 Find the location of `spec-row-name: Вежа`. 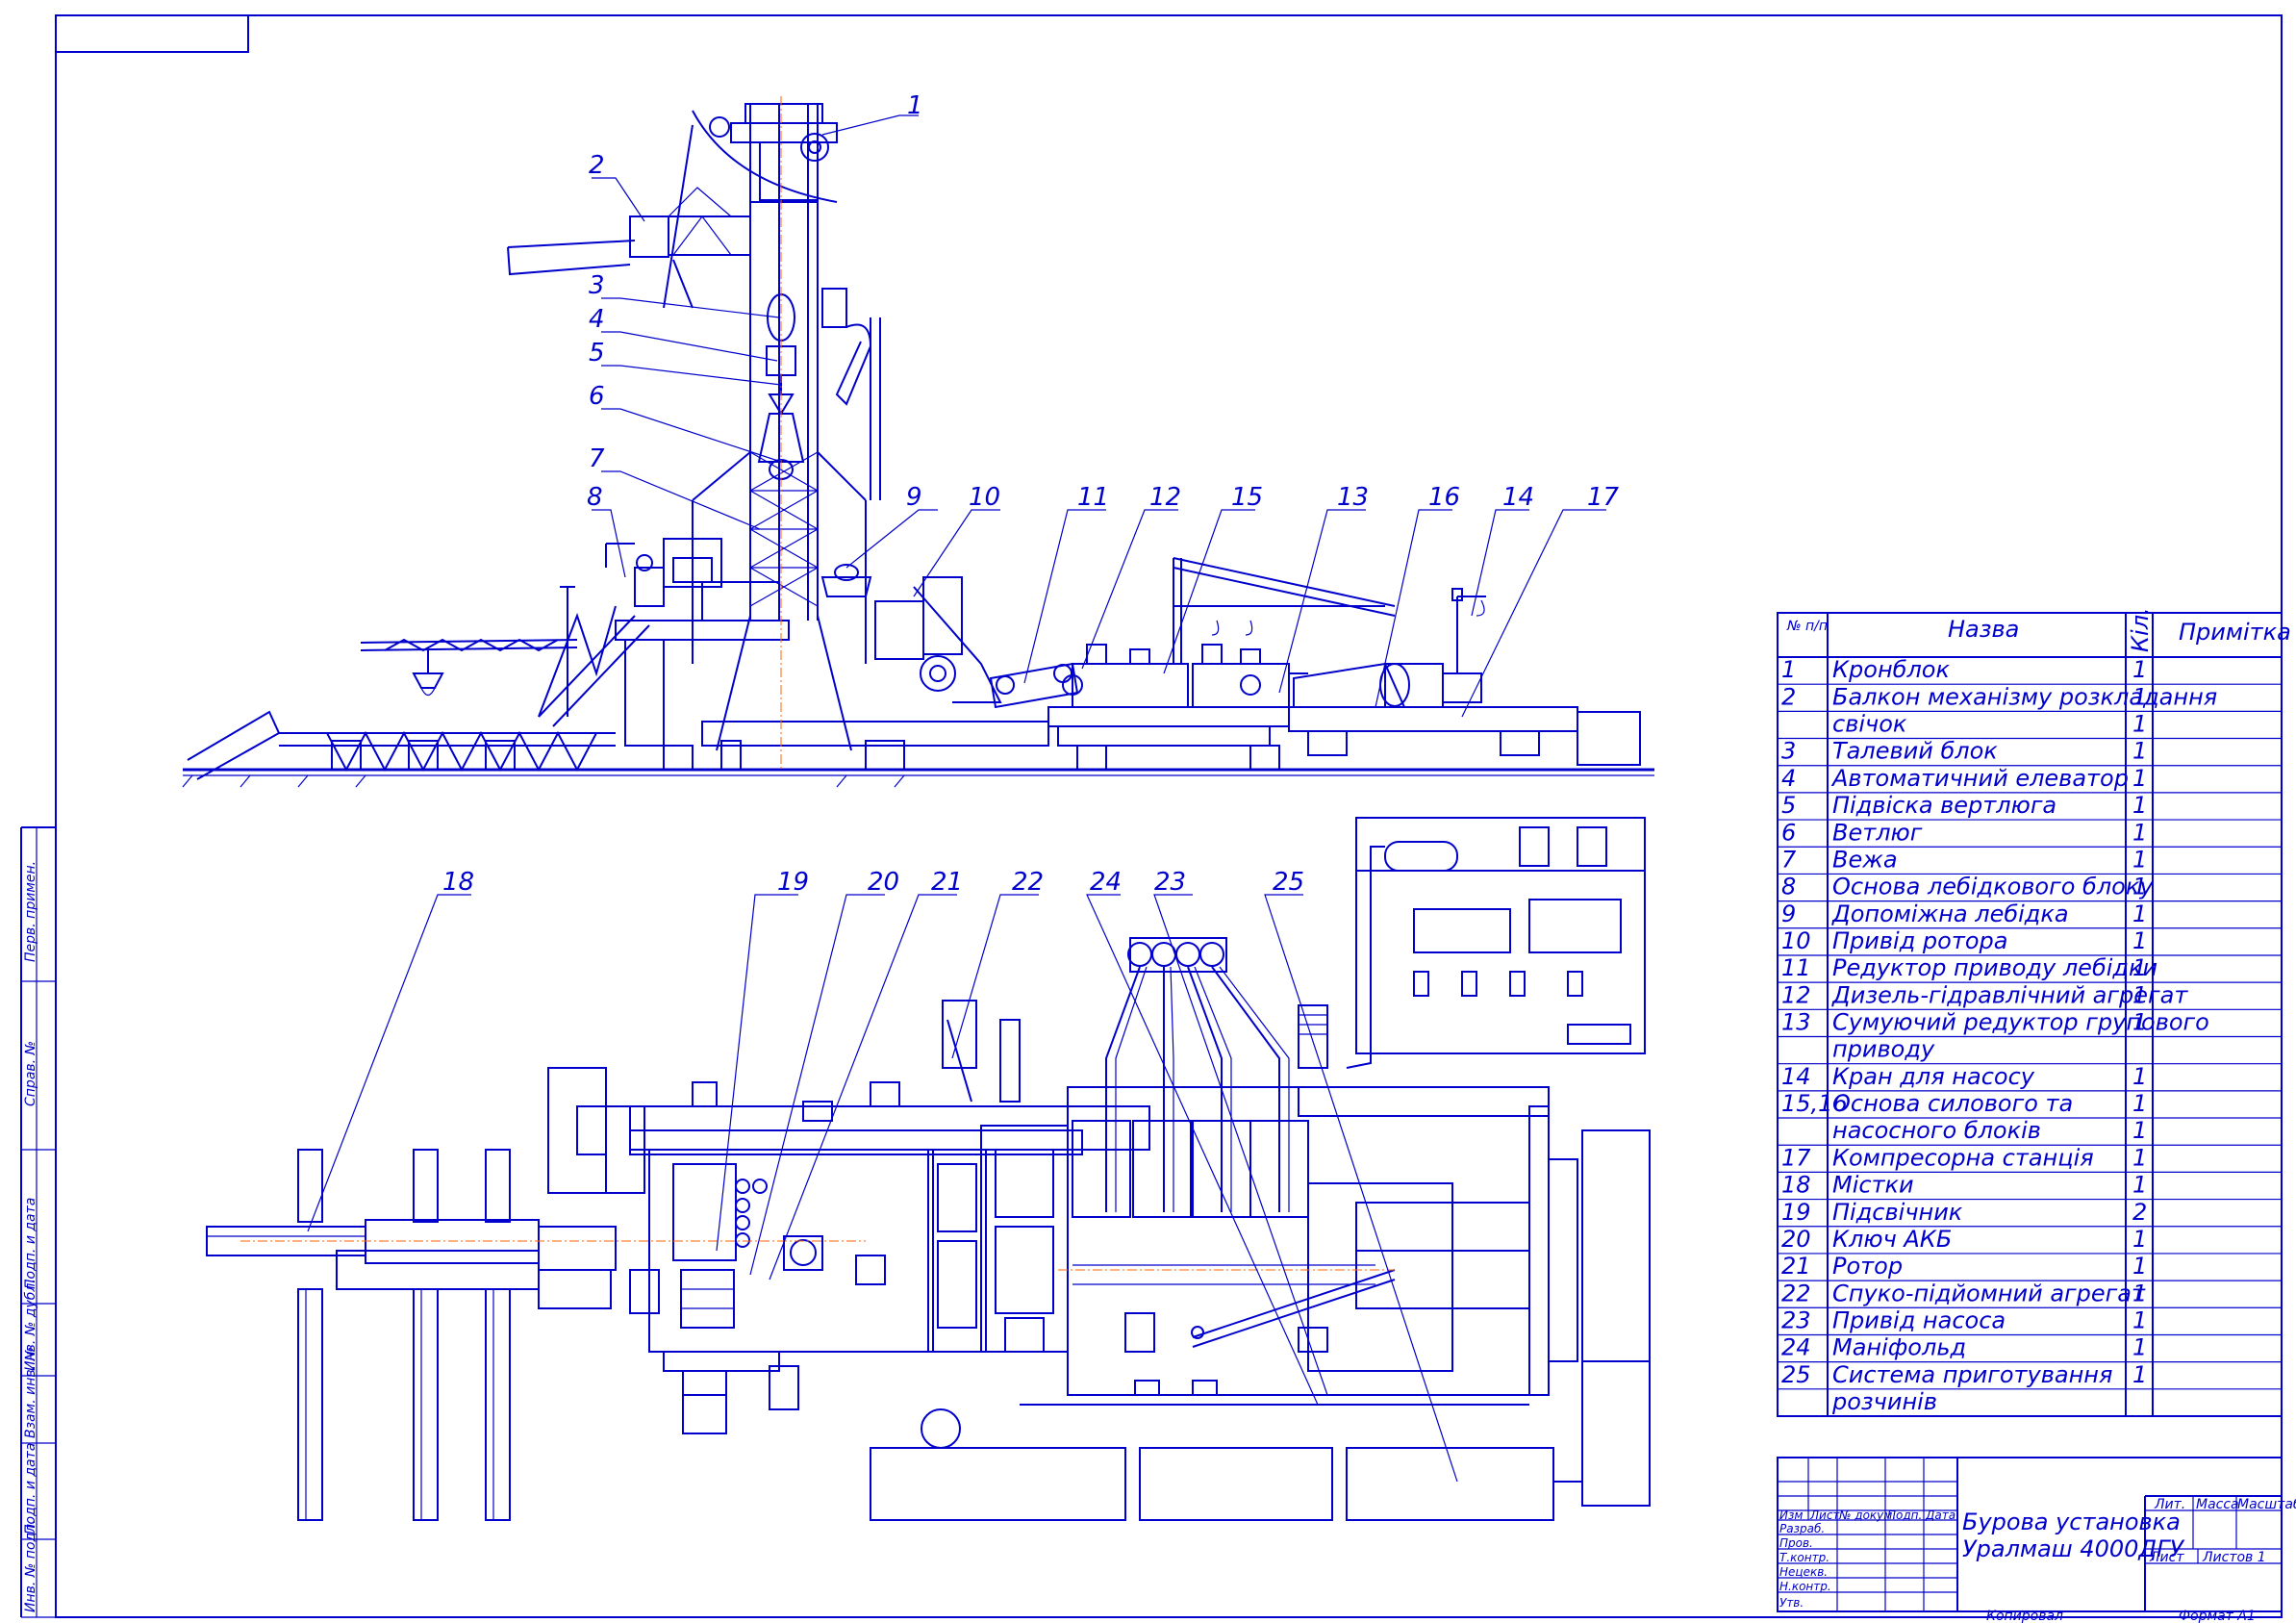

spec-row-name: Вежа is located at coordinates (1865, 859).